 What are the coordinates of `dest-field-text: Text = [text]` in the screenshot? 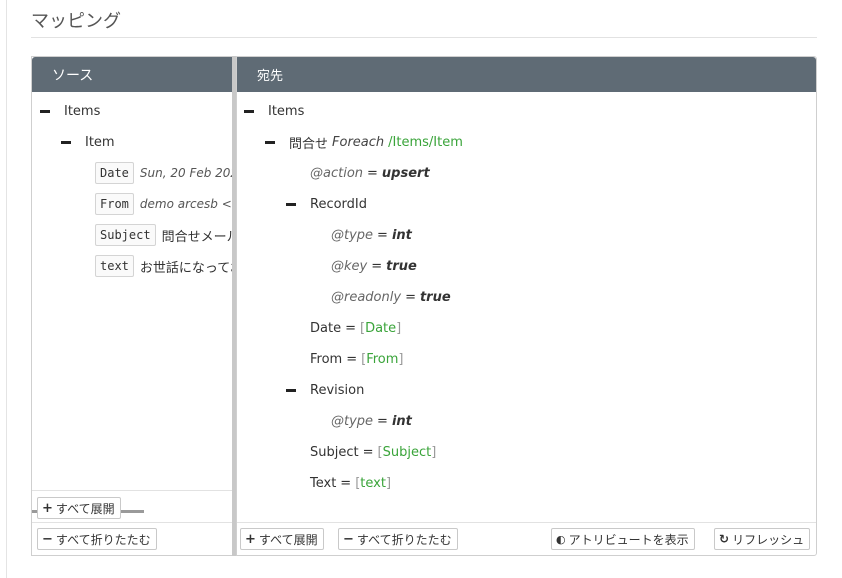 It's located at (350, 483).